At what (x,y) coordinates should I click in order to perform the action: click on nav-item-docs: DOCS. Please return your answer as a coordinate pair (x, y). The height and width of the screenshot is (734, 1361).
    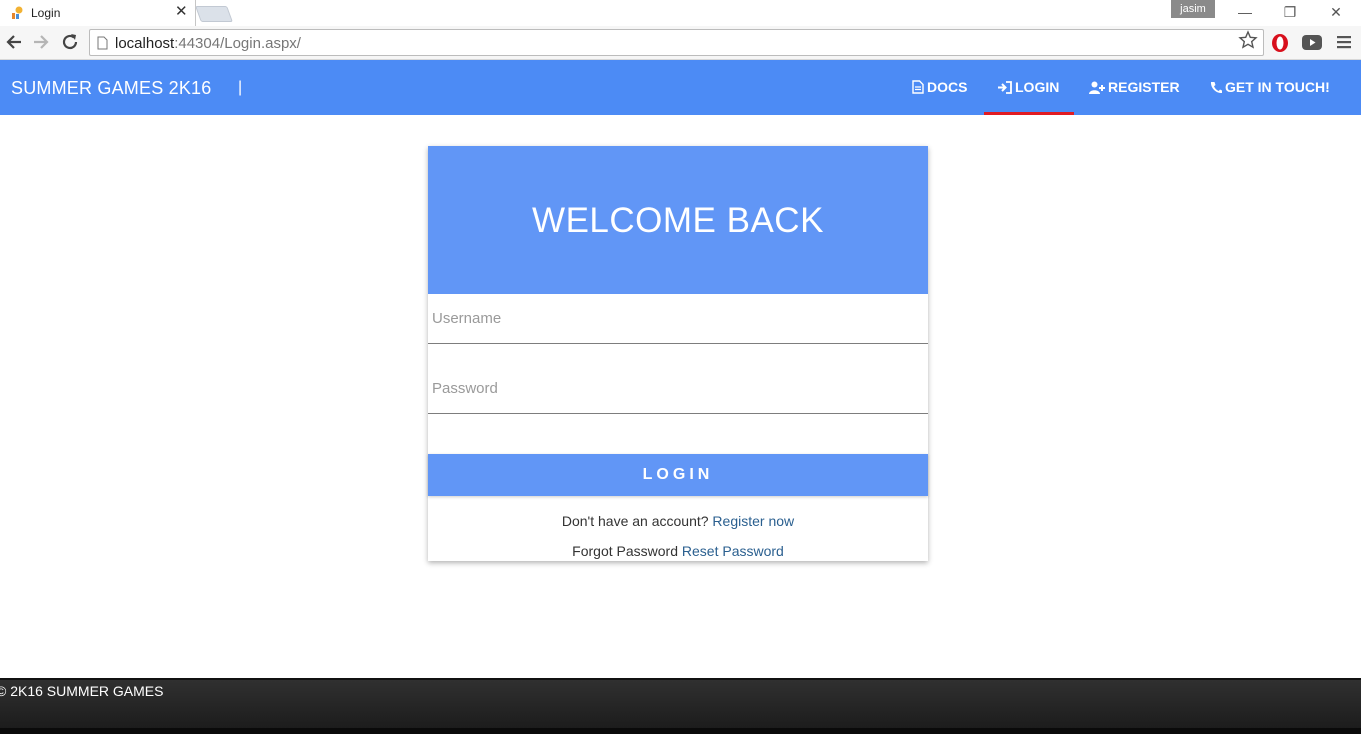
    Looking at the image, I should click on (939, 87).